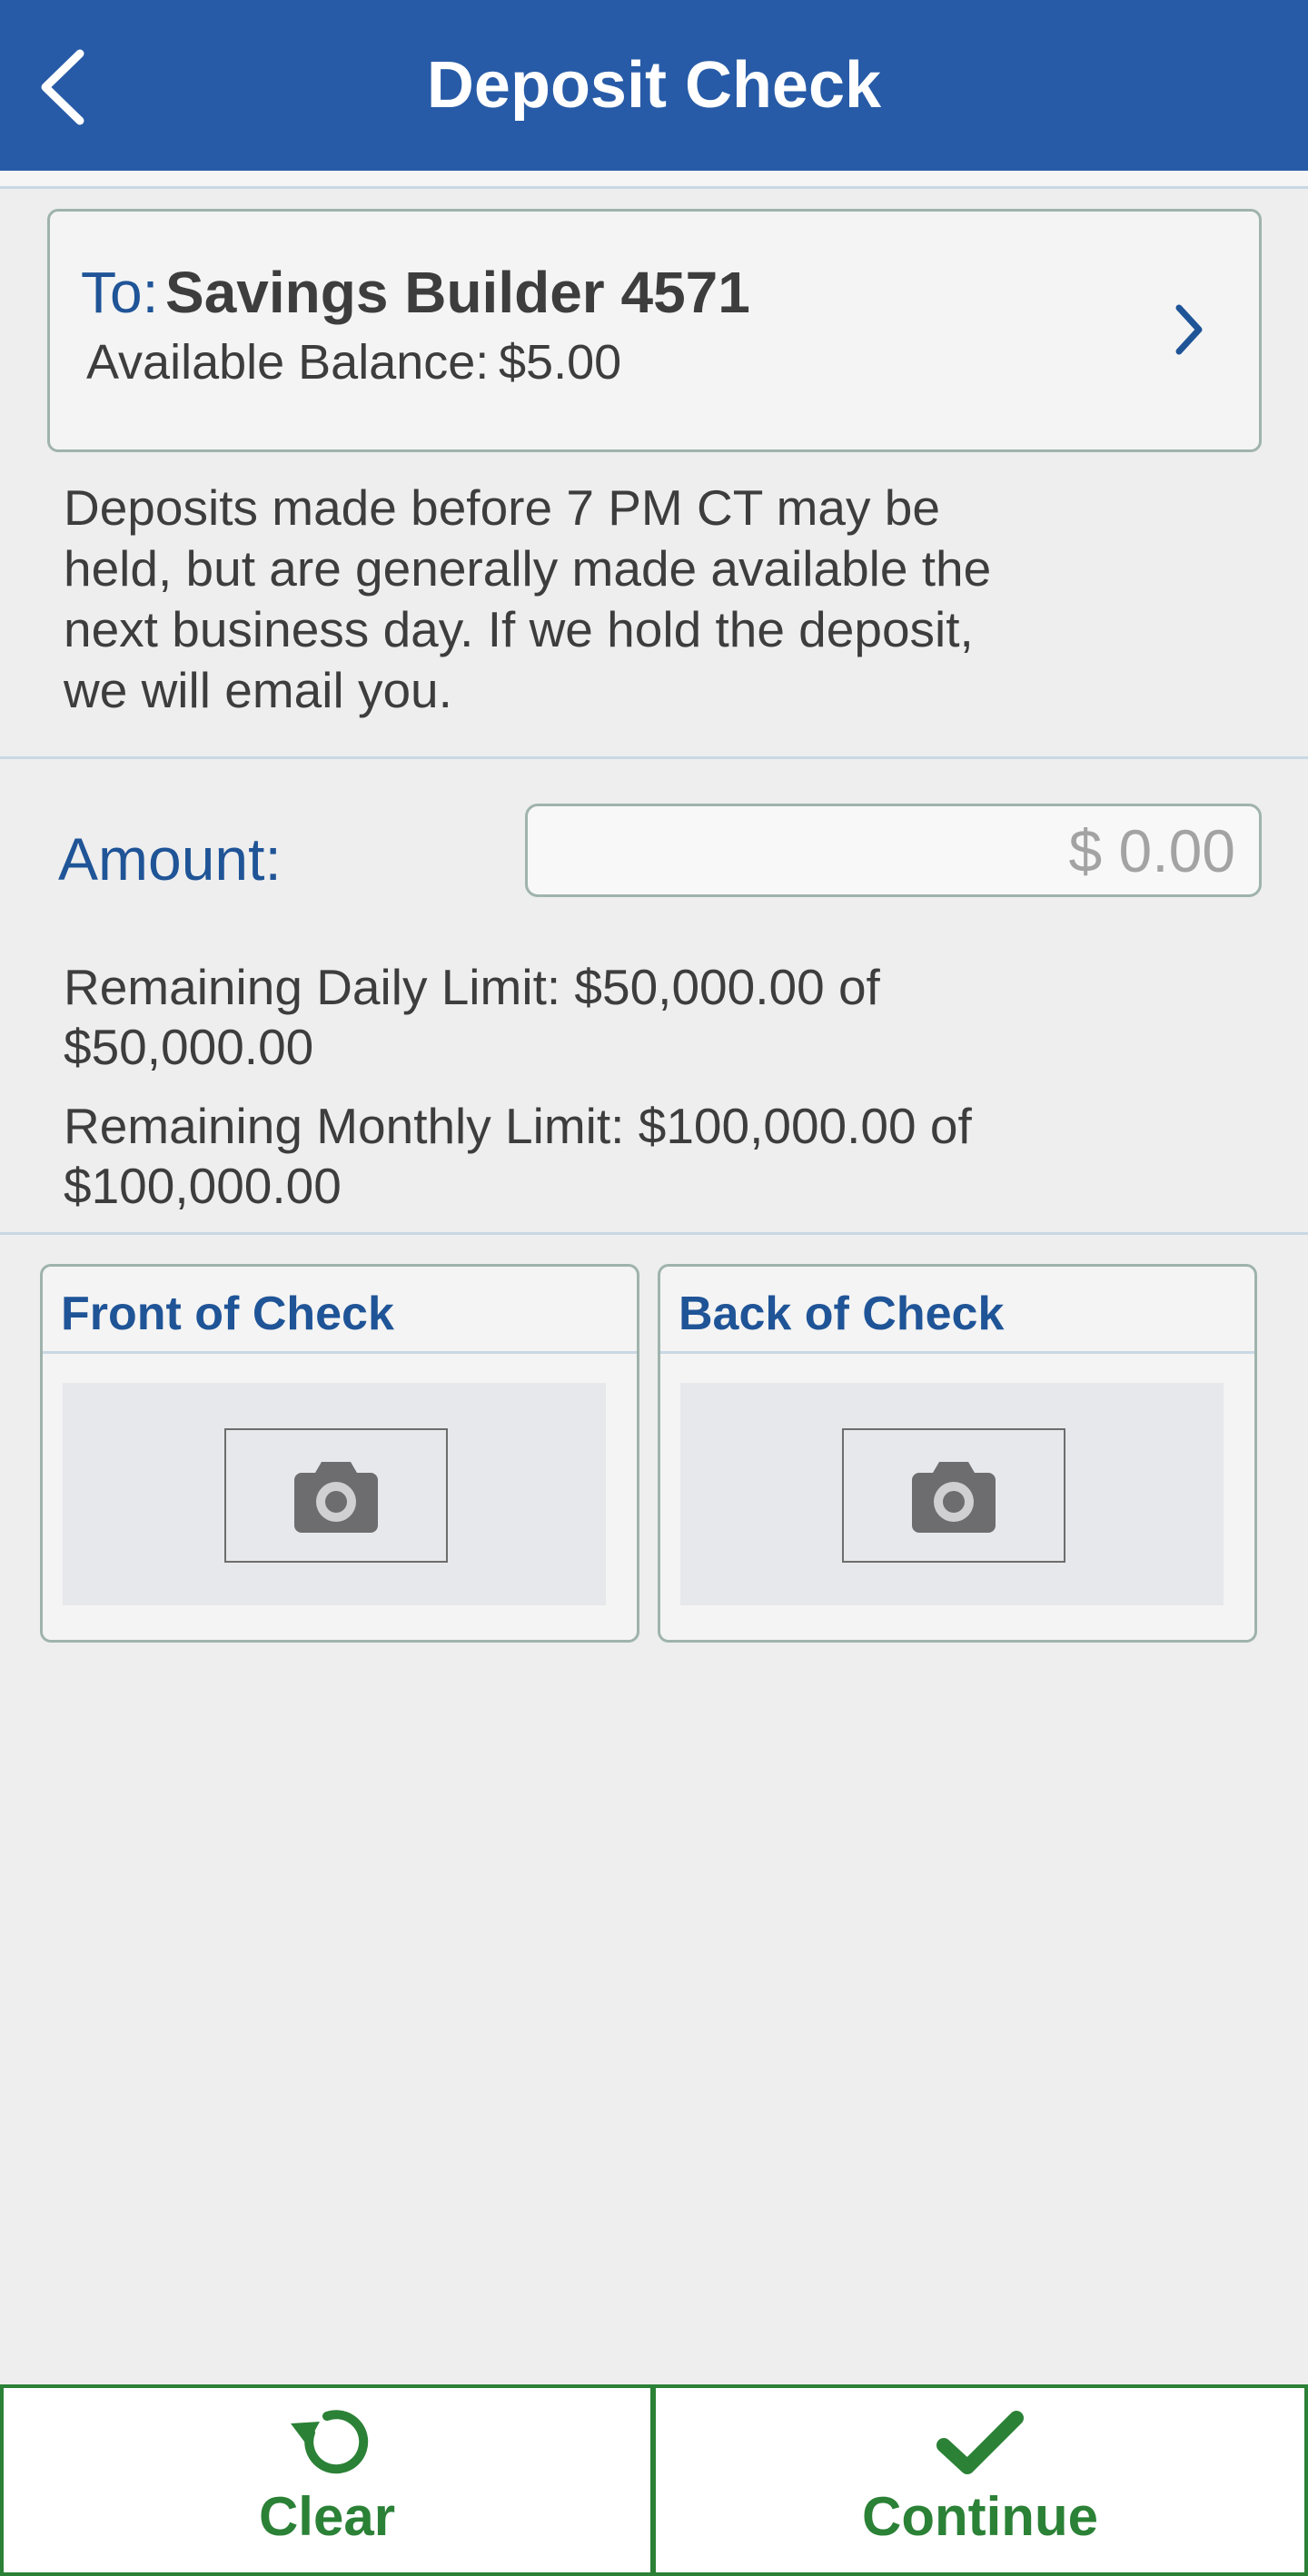 The image size is (1308, 2576). Describe the element at coordinates (288, 362) in the screenshot. I see `available-balance-label: Available Balance:` at that location.